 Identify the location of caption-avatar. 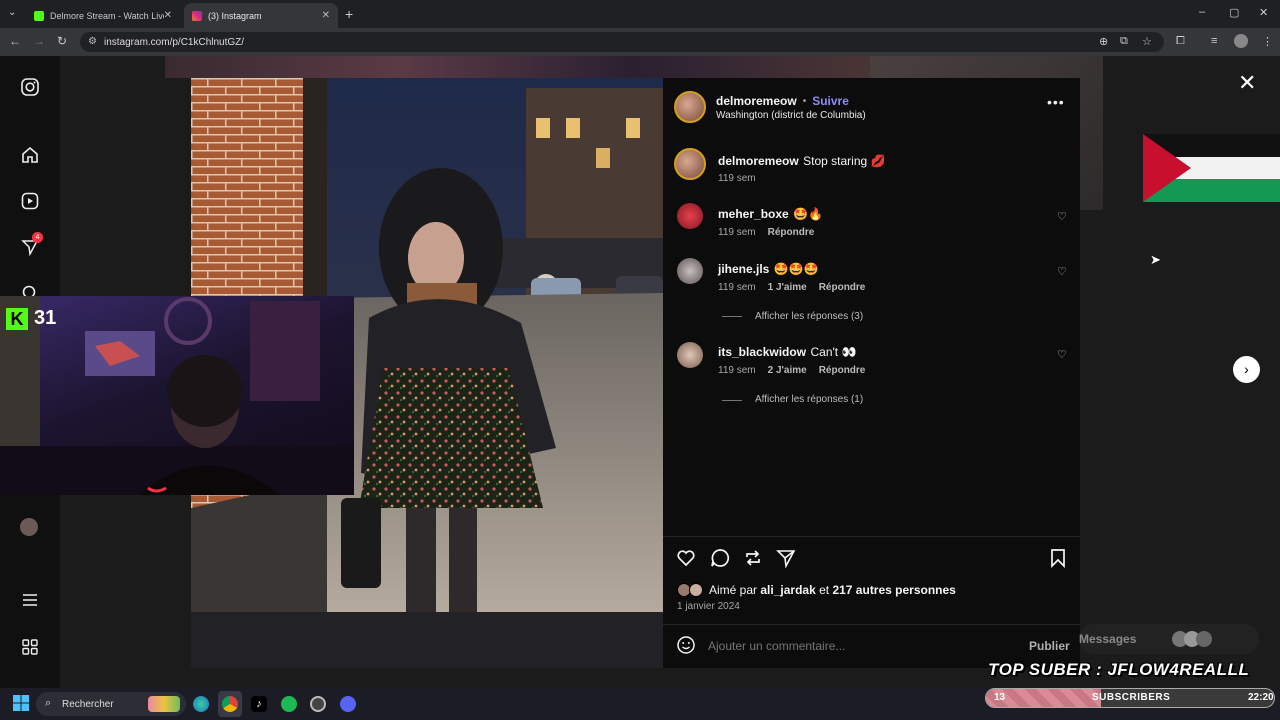
(690, 164).